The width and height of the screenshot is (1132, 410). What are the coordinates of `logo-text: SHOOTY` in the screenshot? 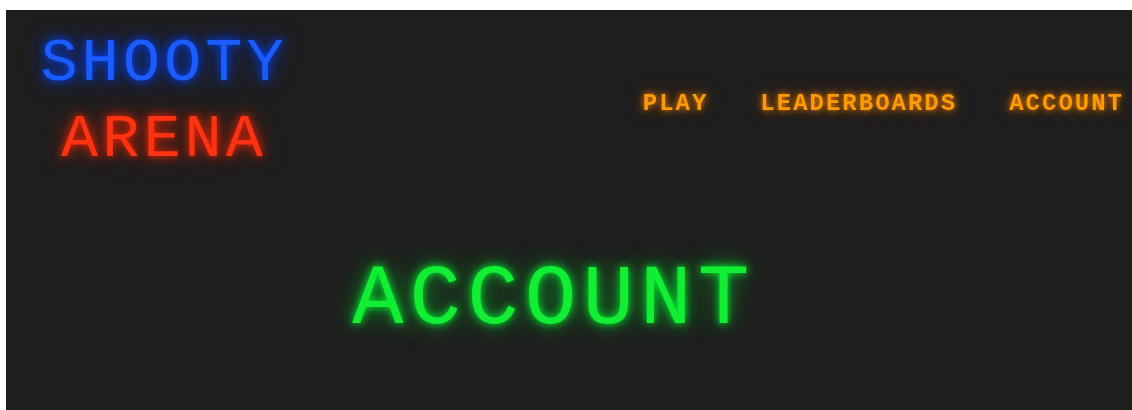 It's located at (164, 64).